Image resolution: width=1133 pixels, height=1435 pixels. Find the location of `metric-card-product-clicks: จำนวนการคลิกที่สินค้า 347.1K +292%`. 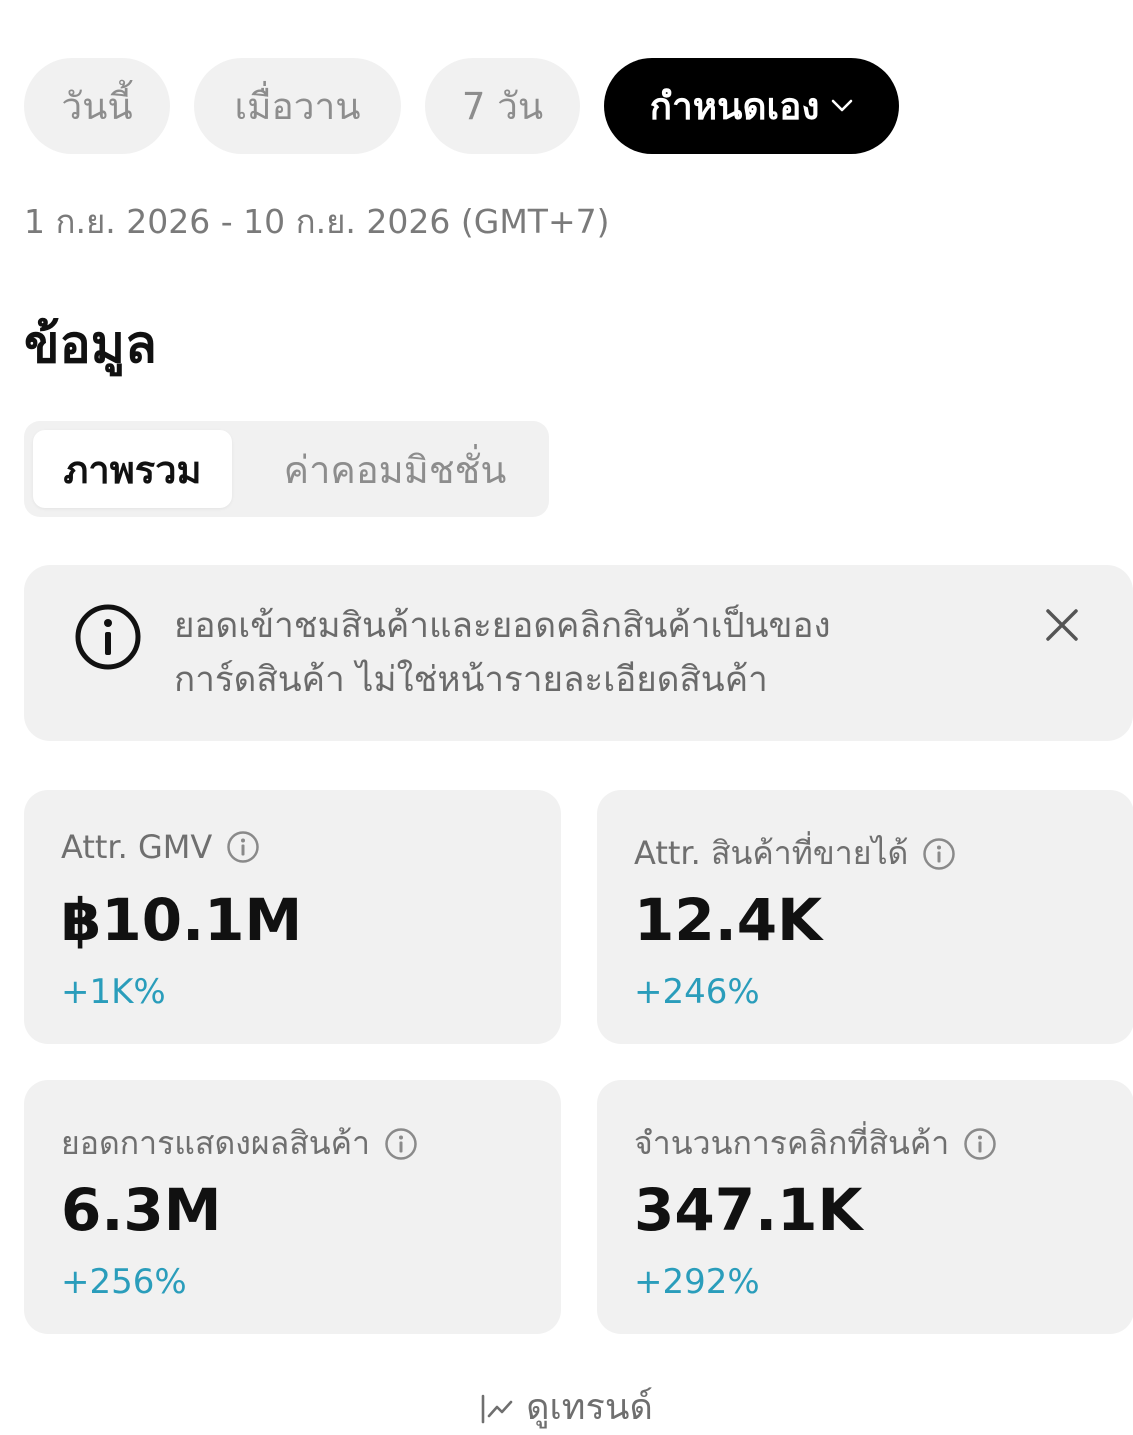

metric-card-product-clicks: จำนวนการคลิกที่สินค้า 347.1K +292% is located at coordinates (865, 1207).